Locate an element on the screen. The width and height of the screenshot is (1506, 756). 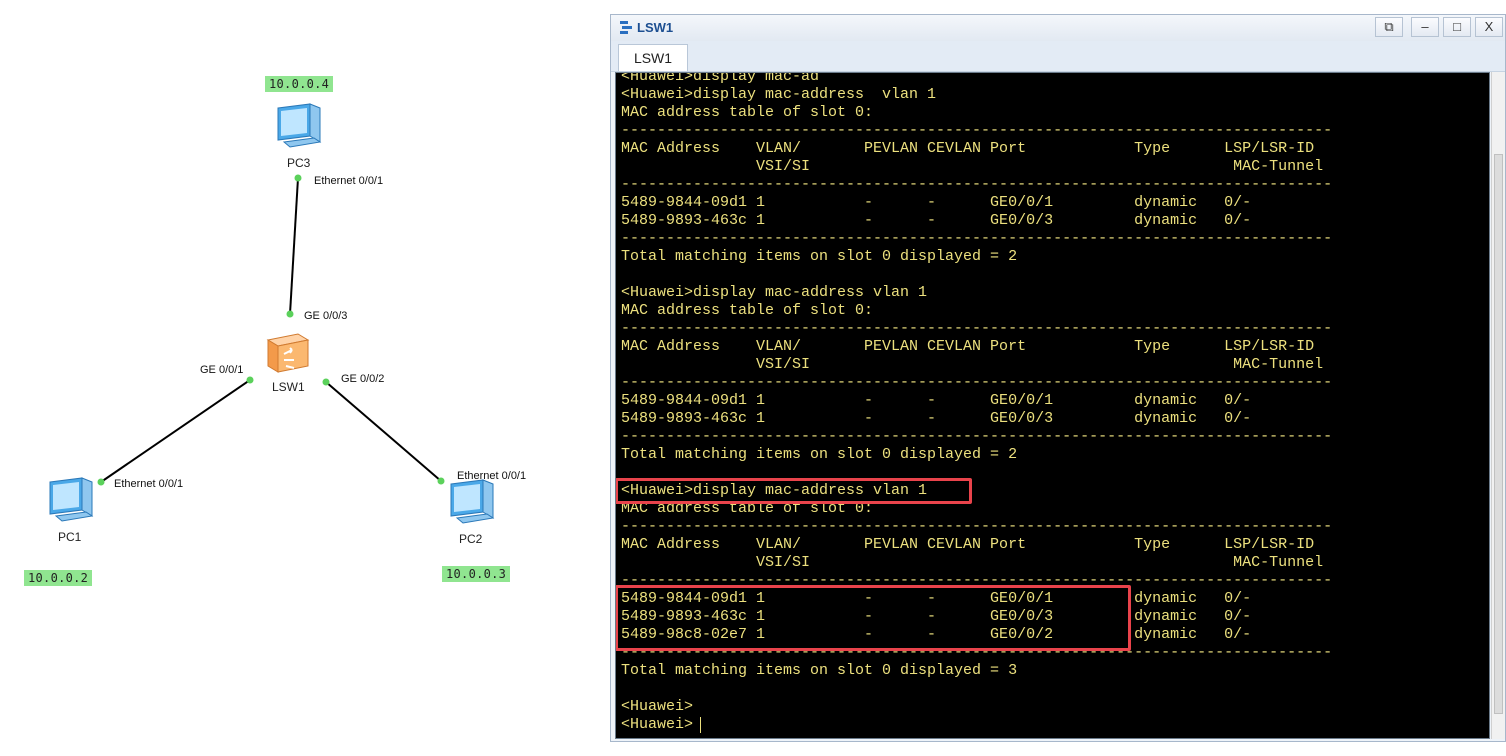
lsw1-port-ge003: GE 0/0/3 is located at coordinates (326, 316).